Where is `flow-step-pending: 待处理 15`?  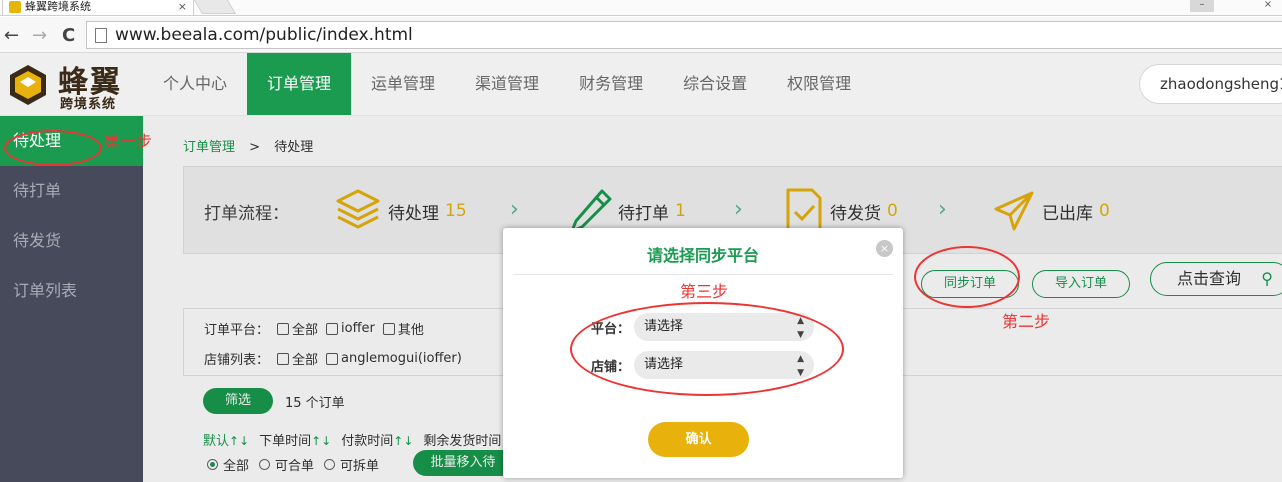
flow-step-pending: 待处理 15 is located at coordinates (400, 211).